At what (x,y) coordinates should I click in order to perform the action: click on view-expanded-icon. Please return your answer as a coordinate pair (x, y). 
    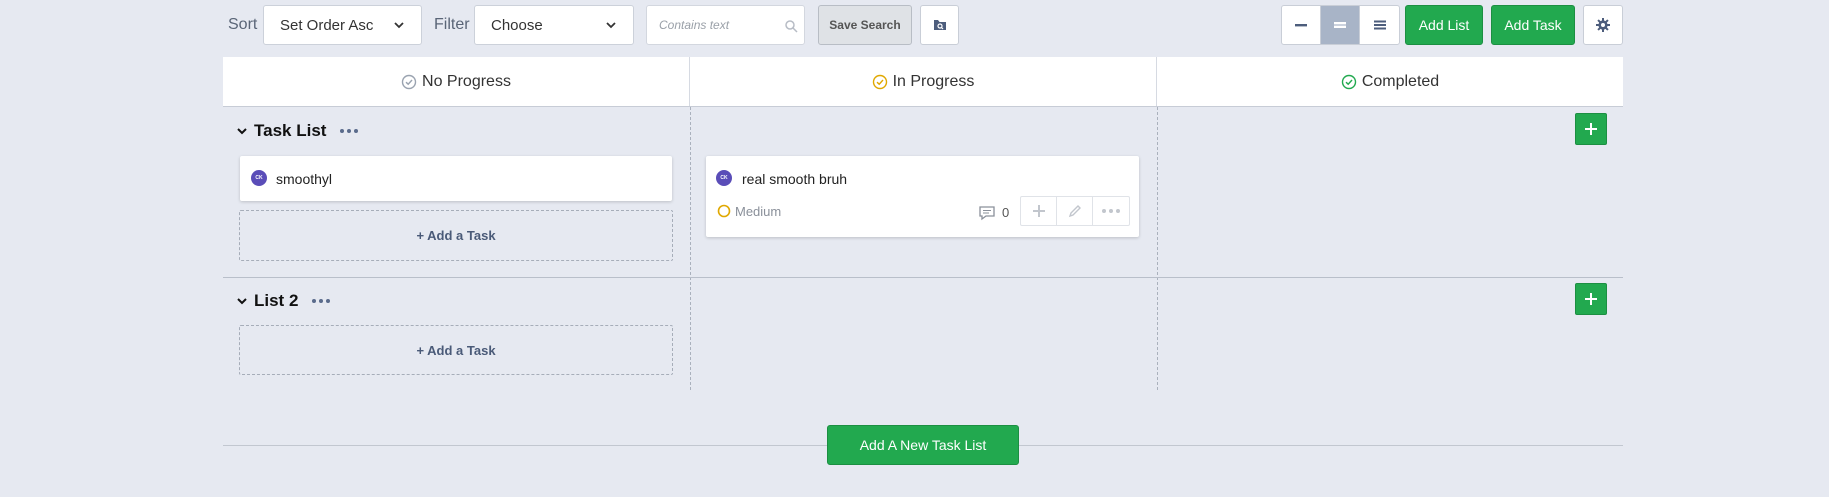
    Looking at the image, I should click on (1379, 25).